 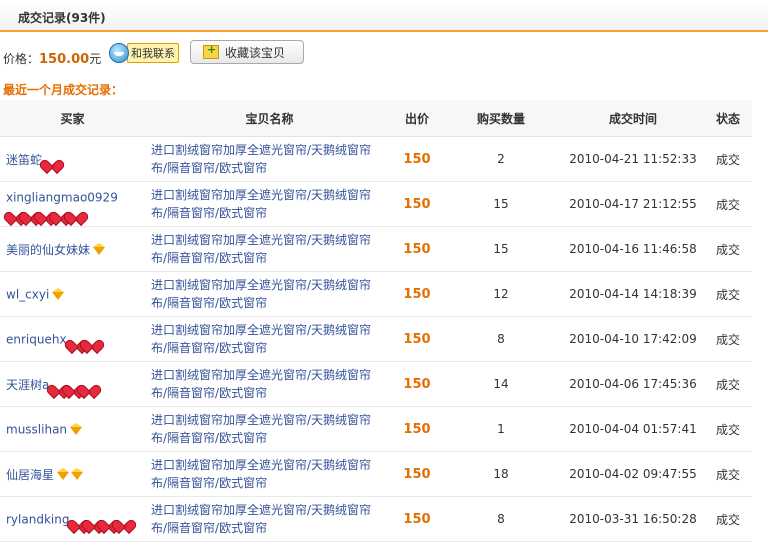 What do you see at coordinates (501, 519) in the screenshot?
I see `purchase-quantity: 8` at bounding box center [501, 519].